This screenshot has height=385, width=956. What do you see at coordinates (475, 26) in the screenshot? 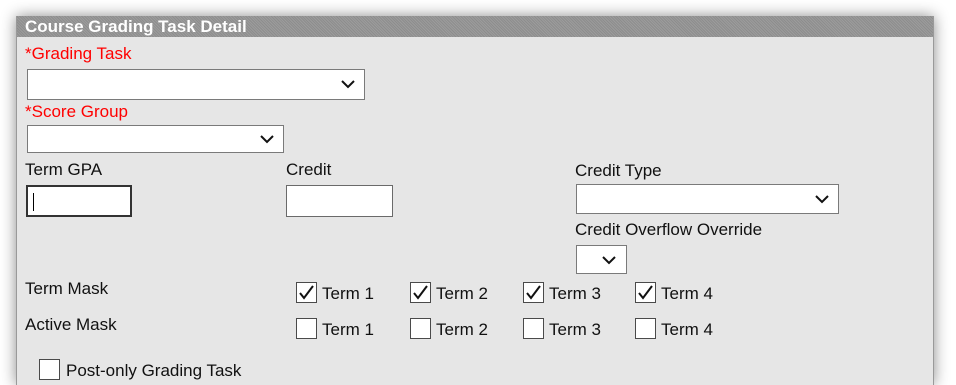
I see `panel-header: Course Grading Task Detail` at bounding box center [475, 26].